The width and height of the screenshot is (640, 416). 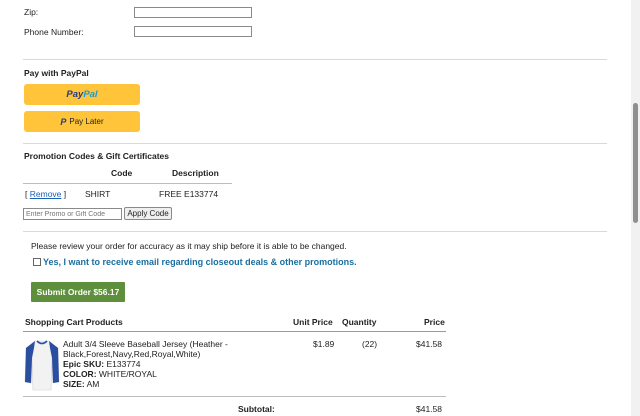 I want to click on promo-table-header-rule, so click(x=127, y=183).